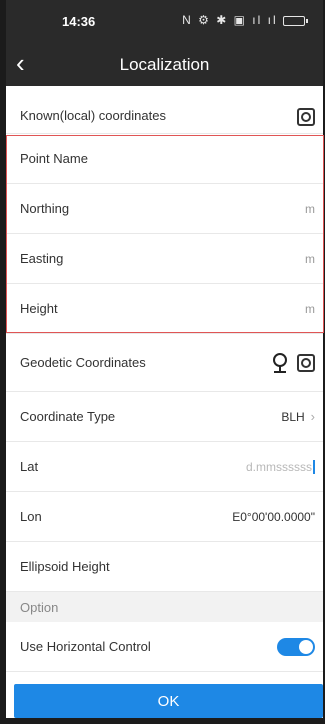  Describe the element at coordinates (310, 208) in the screenshot. I see `northing-unit: m` at that location.